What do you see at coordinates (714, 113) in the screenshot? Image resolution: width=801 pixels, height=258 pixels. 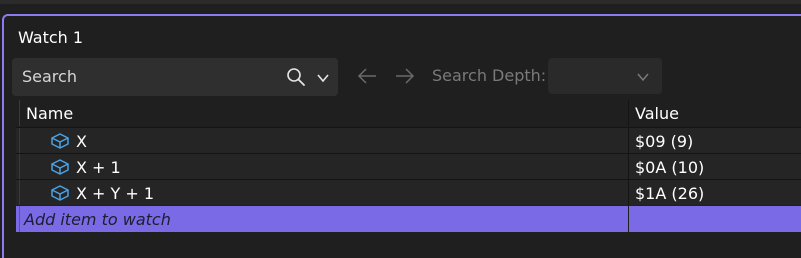 I see `column-header-value: Value` at bounding box center [714, 113].